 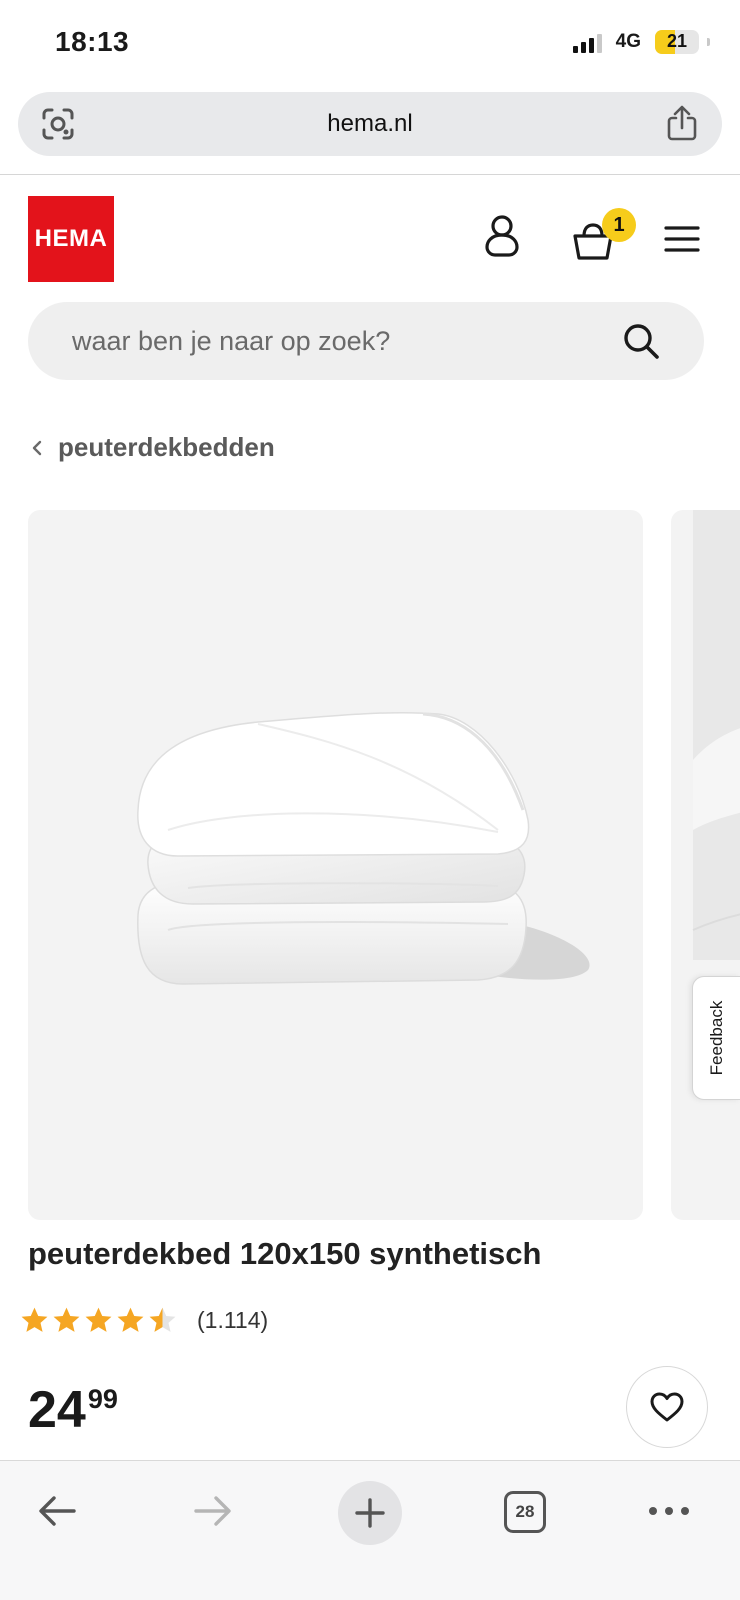 I want to click on back-arrow-icon, so click(x=57, y=1511).